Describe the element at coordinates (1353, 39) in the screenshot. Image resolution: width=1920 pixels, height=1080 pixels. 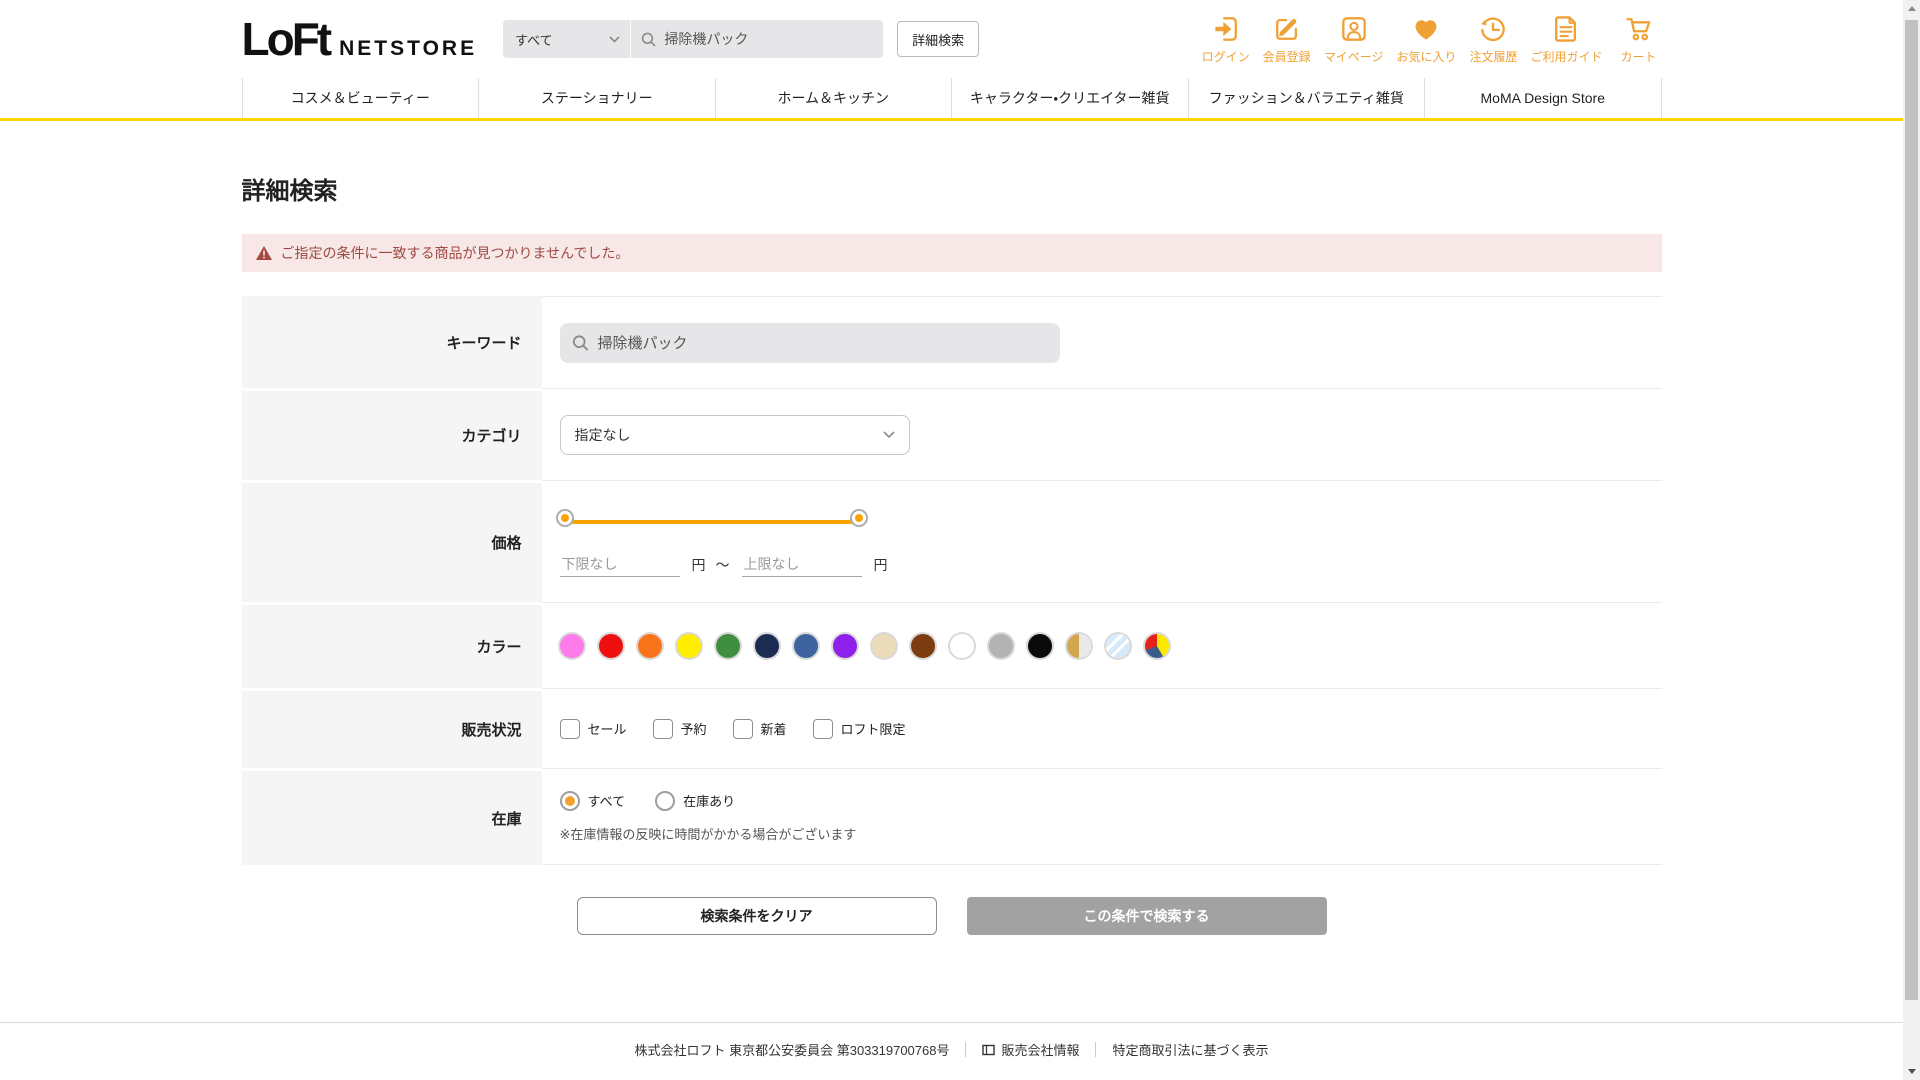
I see `mypage-link: マイページ` at that location.